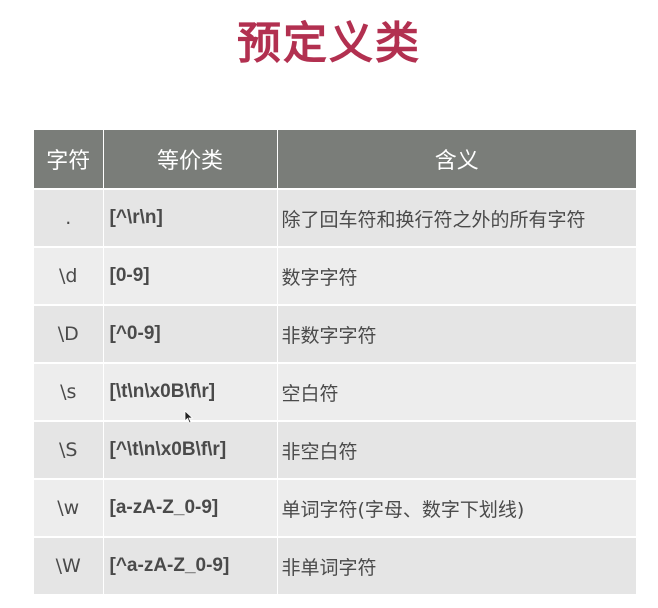  I want to click on mouse-pointer-icon, so click(189, 417).